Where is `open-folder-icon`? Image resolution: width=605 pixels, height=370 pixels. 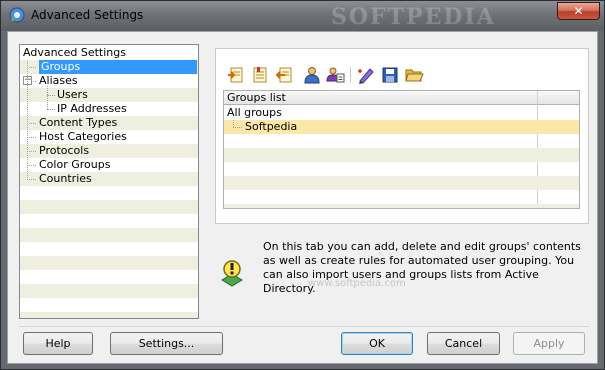 open-folder-icon is located at coordinates (414, 75).